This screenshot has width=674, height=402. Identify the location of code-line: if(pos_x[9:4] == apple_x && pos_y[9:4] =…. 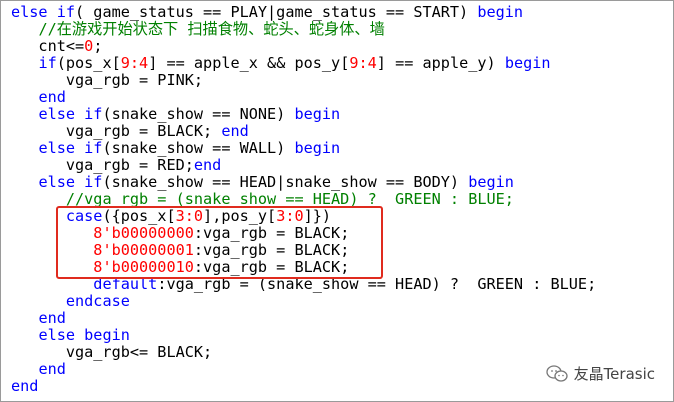
(303, 63).